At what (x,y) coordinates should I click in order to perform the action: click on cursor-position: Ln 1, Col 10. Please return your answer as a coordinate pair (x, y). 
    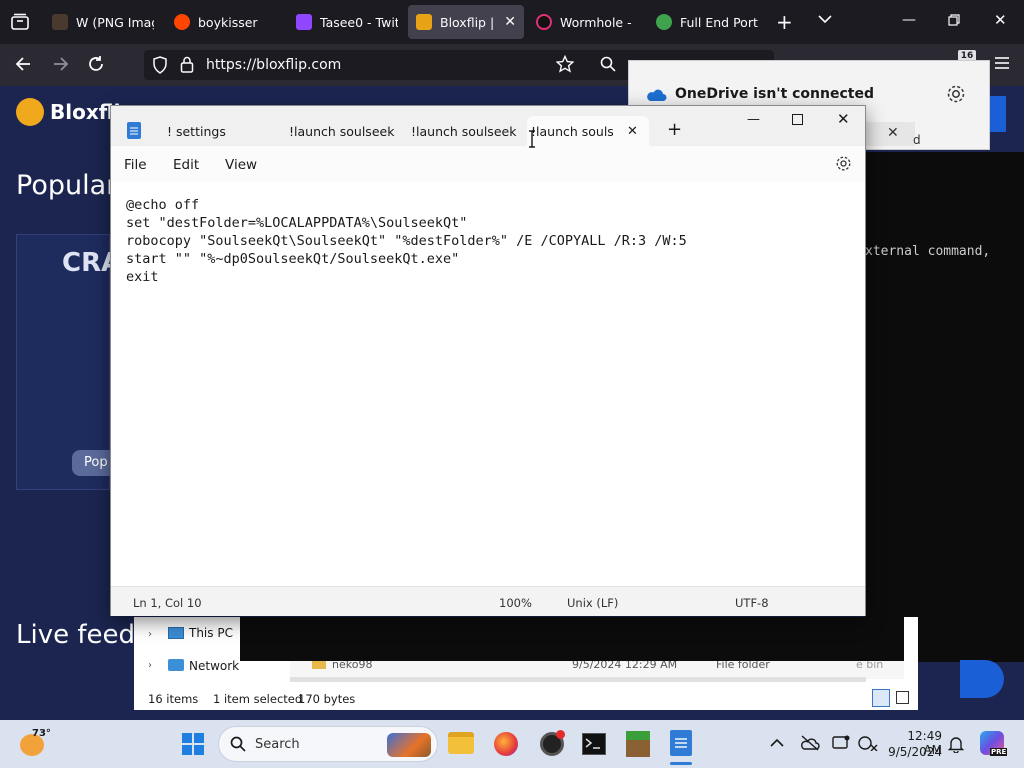
    Looking at the image, I should click on (167, 603).